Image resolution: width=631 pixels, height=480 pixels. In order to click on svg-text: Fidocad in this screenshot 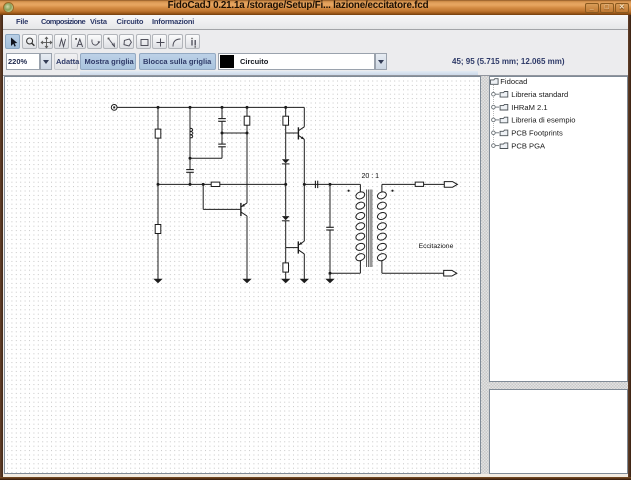, I will do `click(513, 81)`.